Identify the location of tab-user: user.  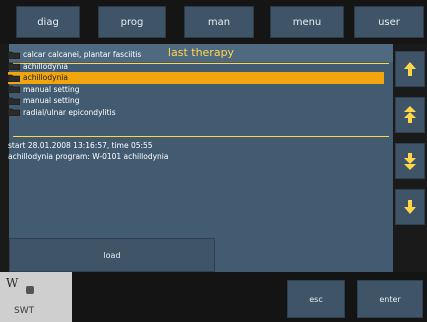
(389, 22).